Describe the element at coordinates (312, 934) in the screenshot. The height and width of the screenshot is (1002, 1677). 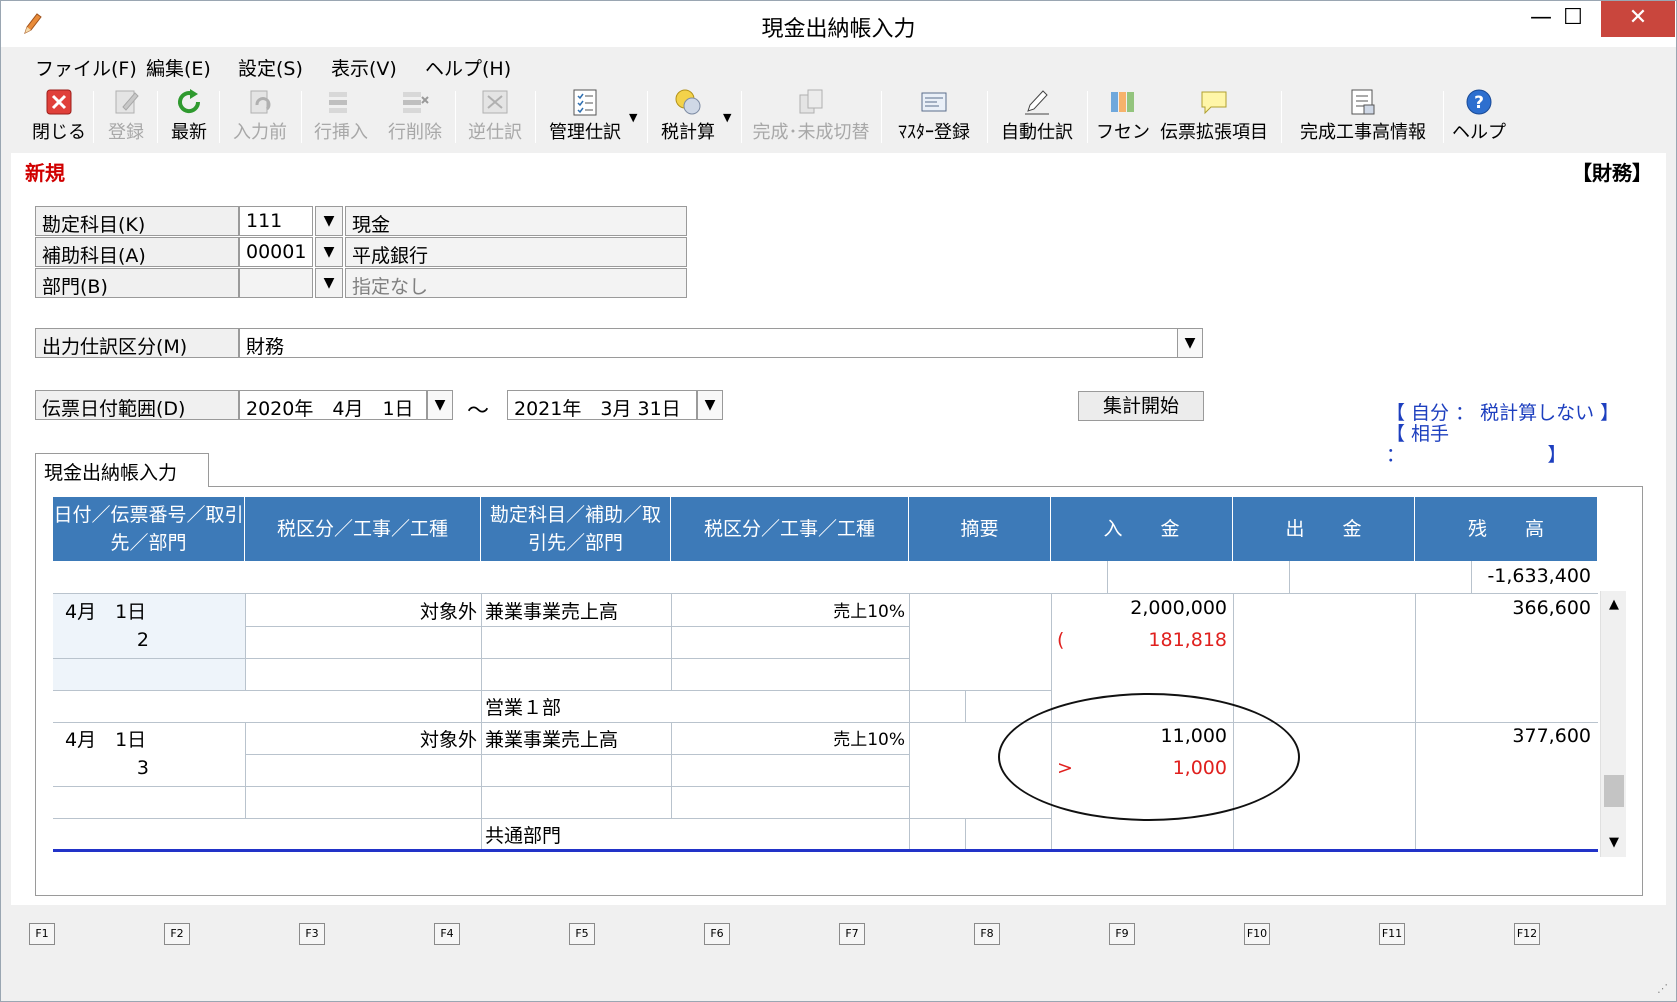
I see `f3-key: F3` at that location.